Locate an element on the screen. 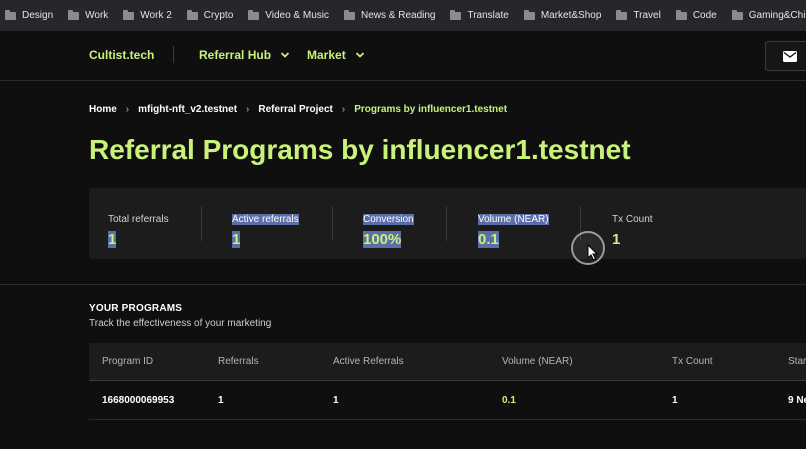 Image resolution: width=806 pixels, height=449 pixels. cell-program-id: 1668000069953 is located at coordinates (138, 400).